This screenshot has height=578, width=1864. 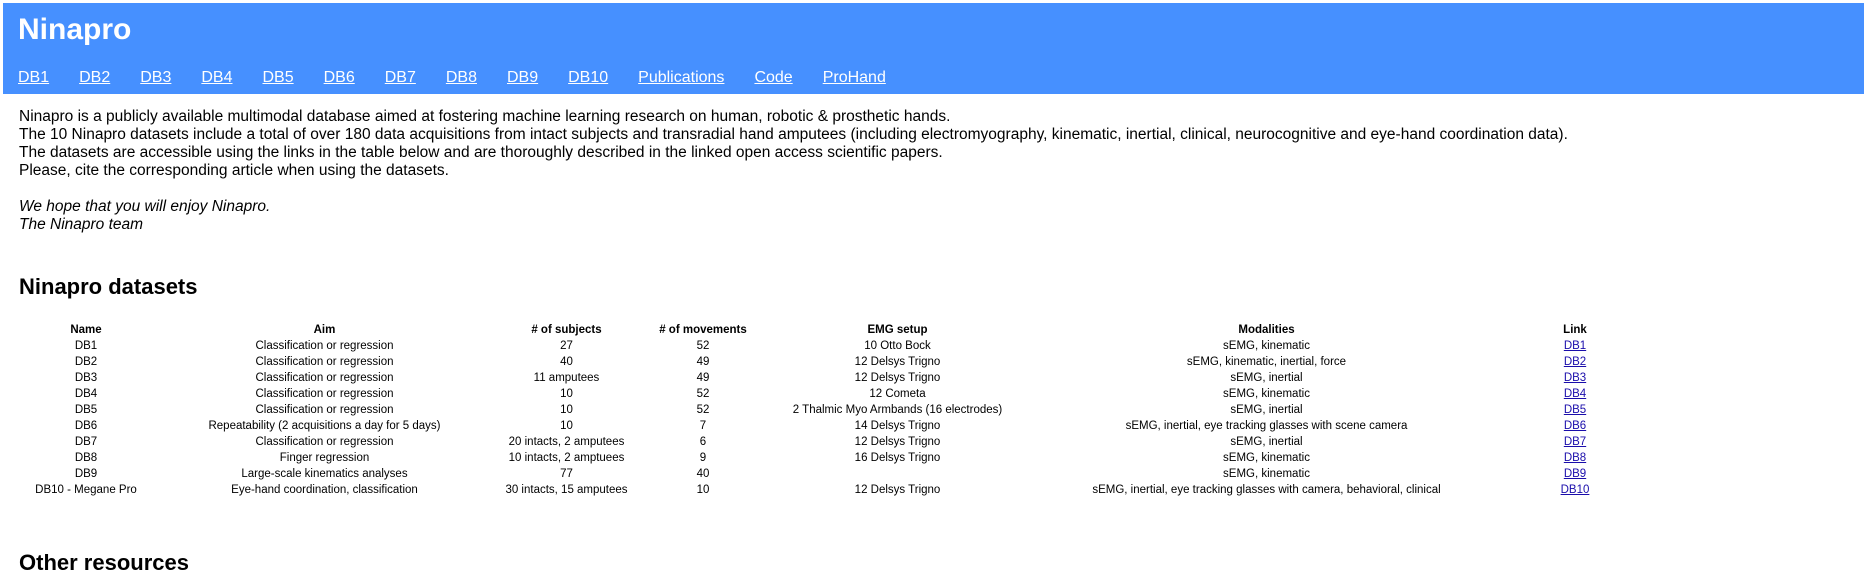 I want to click on col-header-aim: Aim, so click(x=324, y=329).